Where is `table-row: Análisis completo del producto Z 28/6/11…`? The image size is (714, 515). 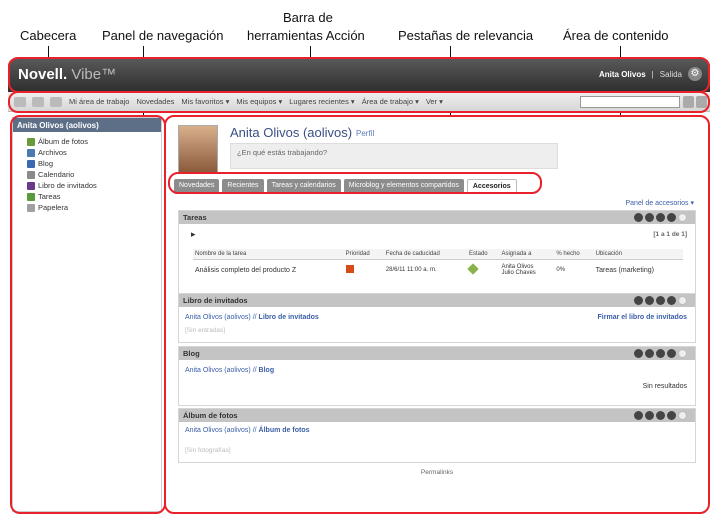
table-row: Análisis completo del producto Z 28/6/11… is located at coordinates (438, 270).